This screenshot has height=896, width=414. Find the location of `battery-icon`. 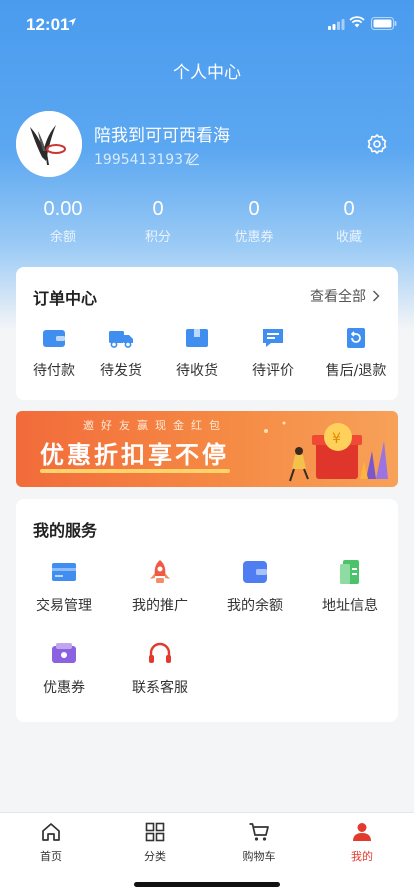

battery-icon is located at coordinates (384, 23).